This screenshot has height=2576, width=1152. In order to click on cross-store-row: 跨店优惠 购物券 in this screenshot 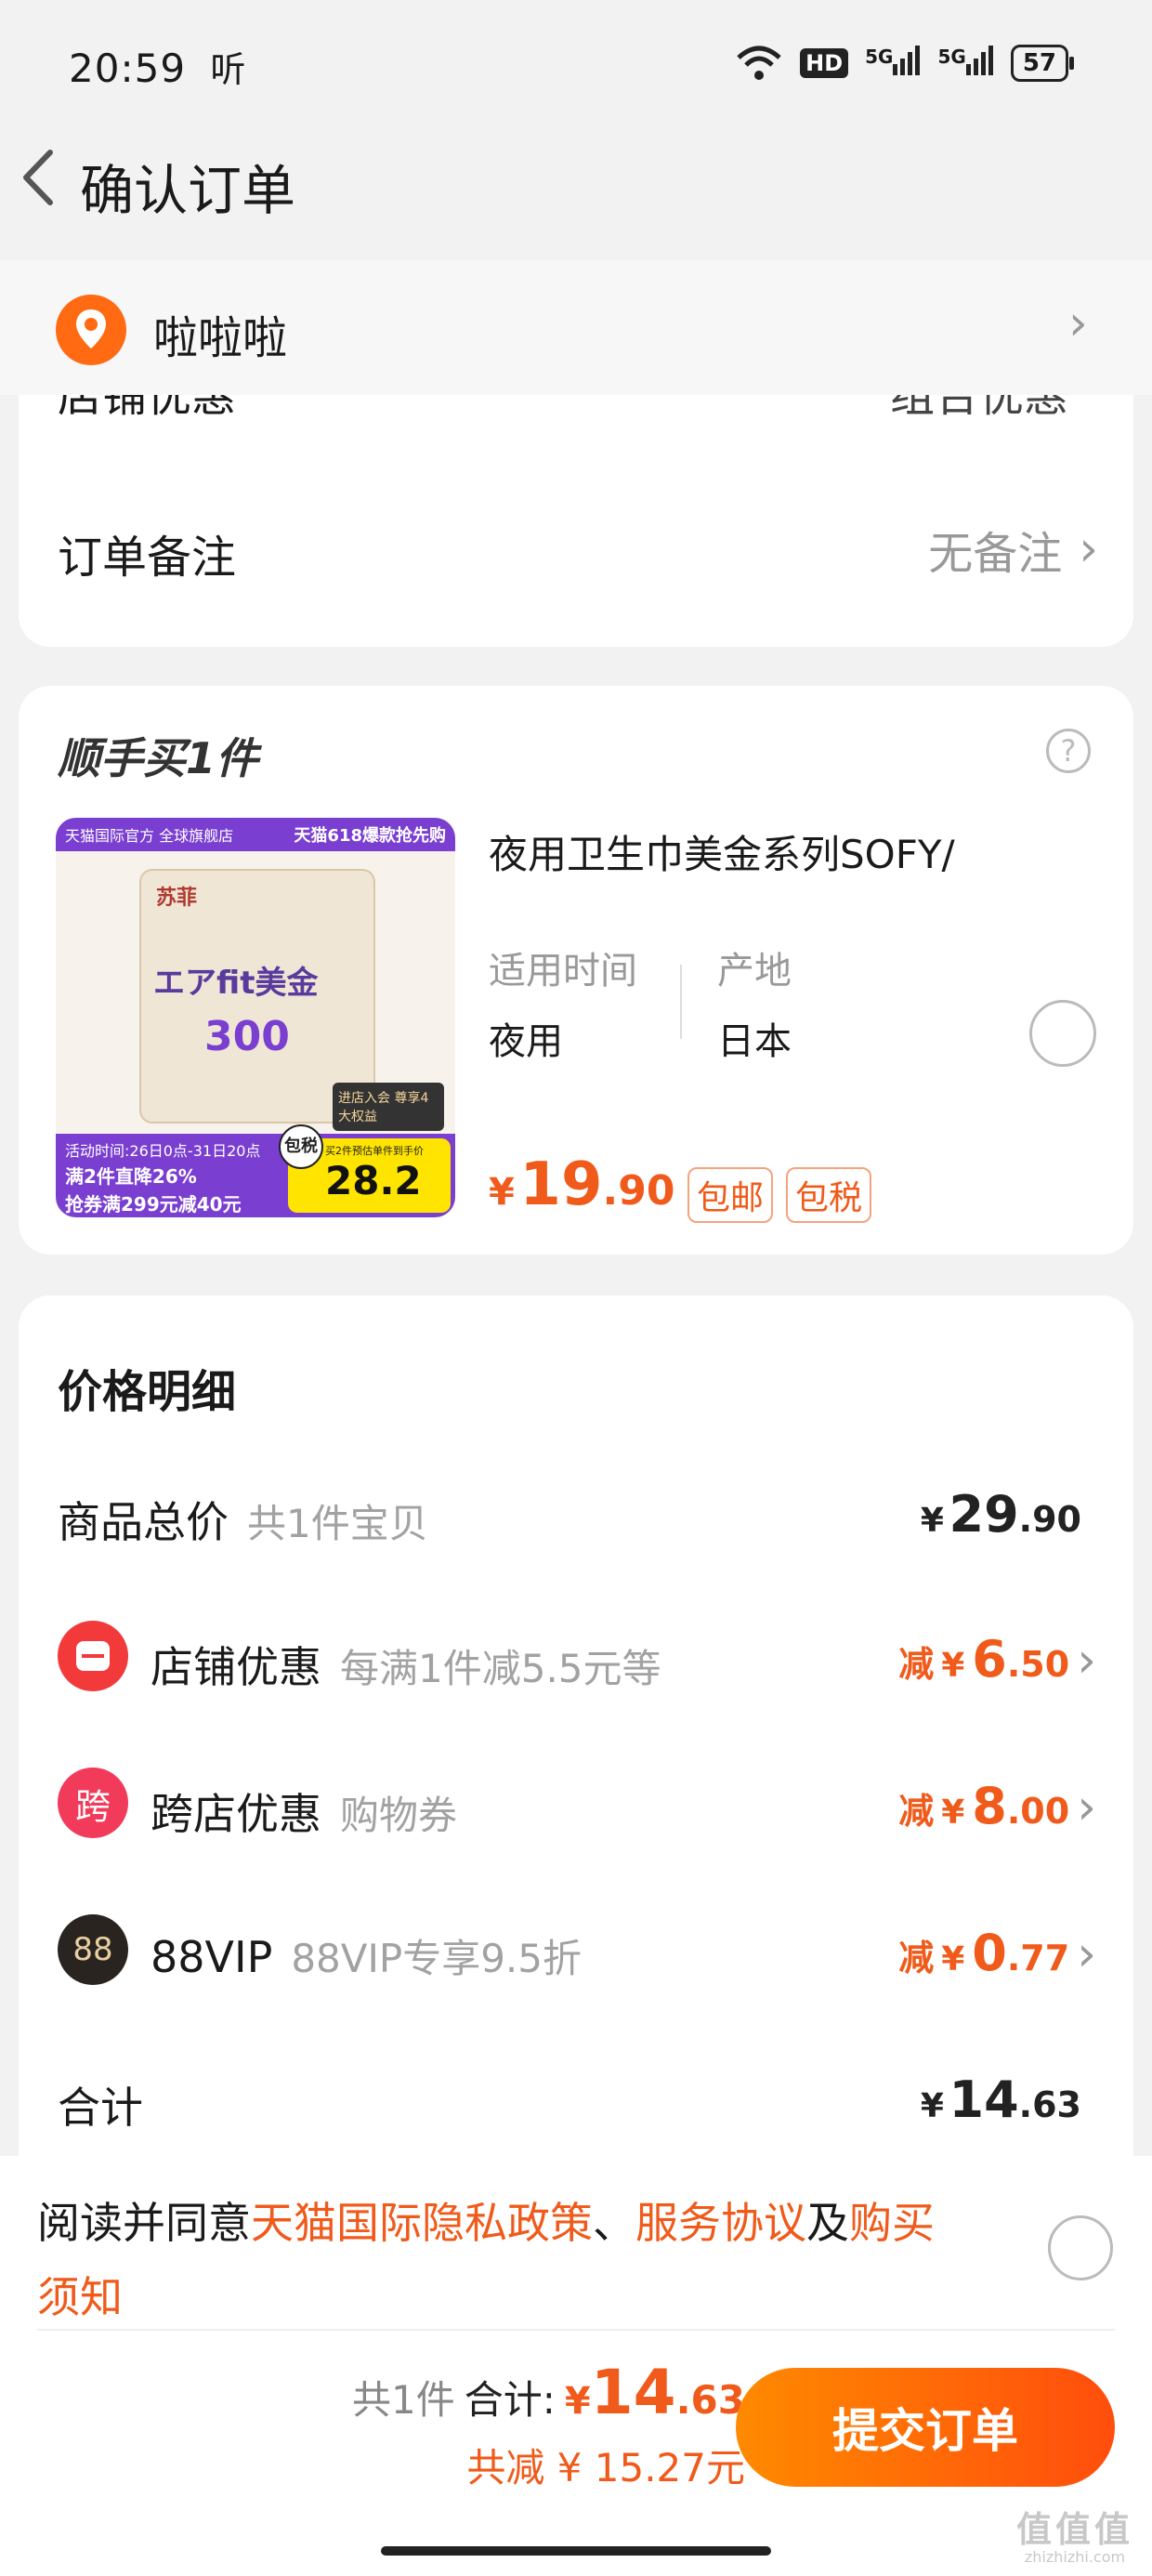, I will do `click(304, 1811)`.